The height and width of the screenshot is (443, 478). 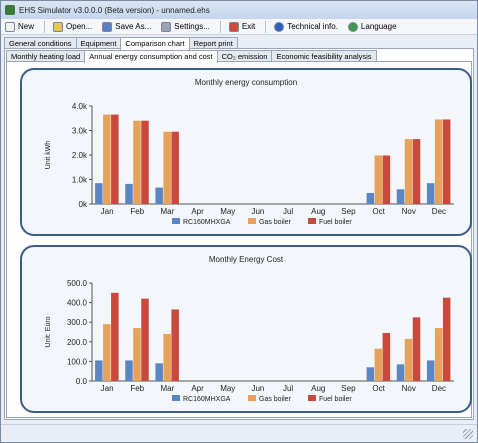 I want to click on bar-gas-boiler-oct, so click(x=378, y=364).